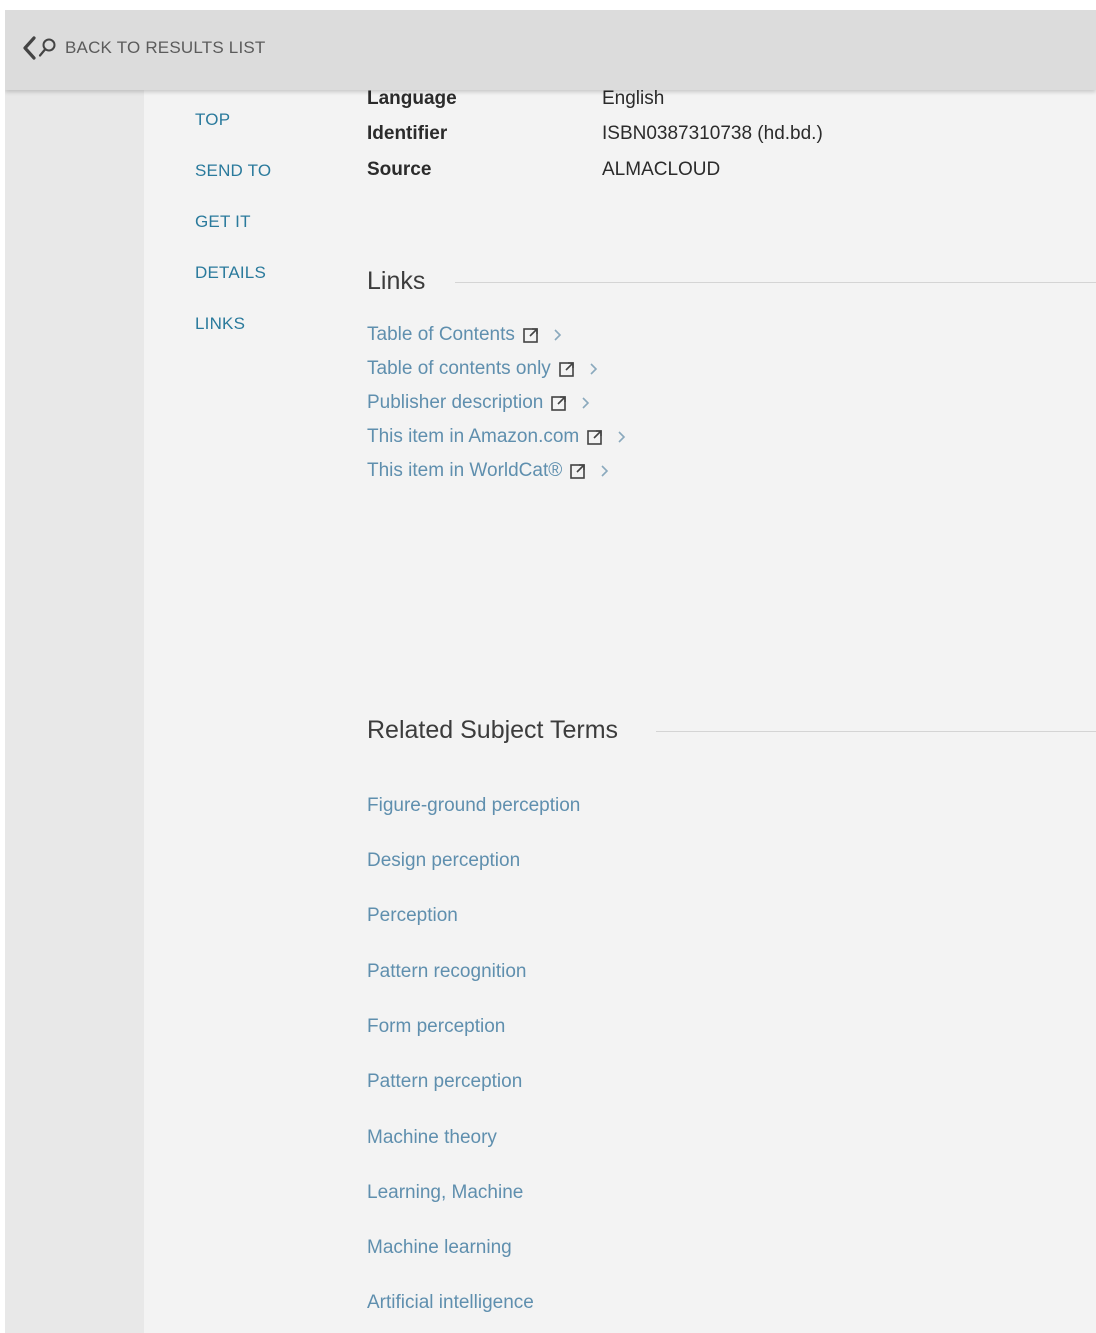 This screenshot has width=1096, height=1333. I want to click on detail-value: ISBN0387310738 (hd.bd.), so click(712, 133).